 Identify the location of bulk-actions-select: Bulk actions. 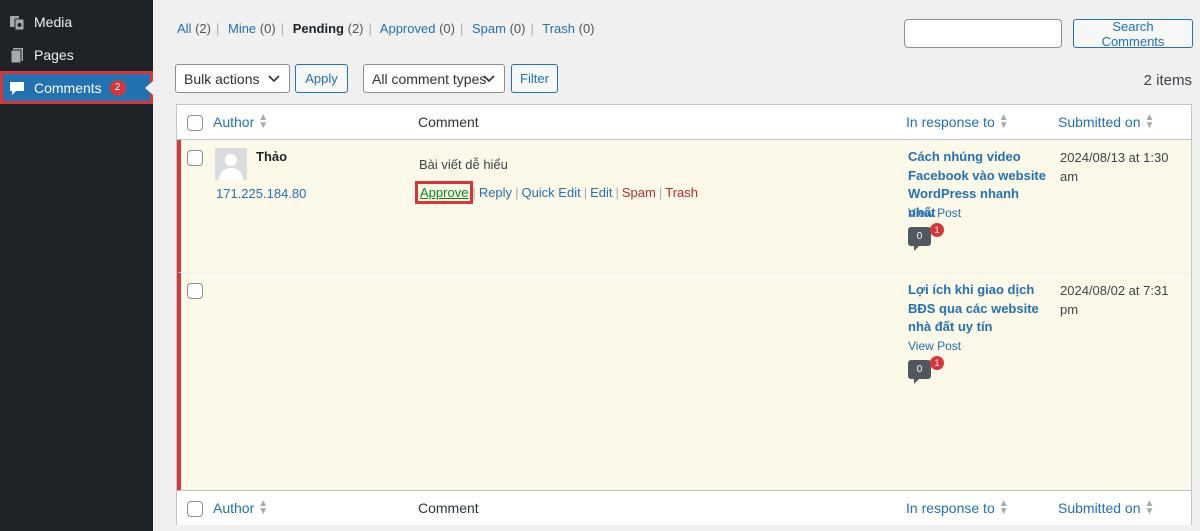
(232, 78).